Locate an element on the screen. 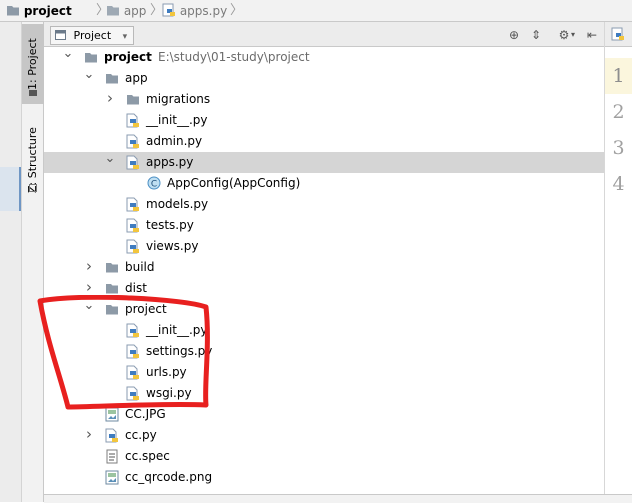 This screenshot has height=503, width=632. tree-item-label: wsgi.py is located at coordinates (169, 393).